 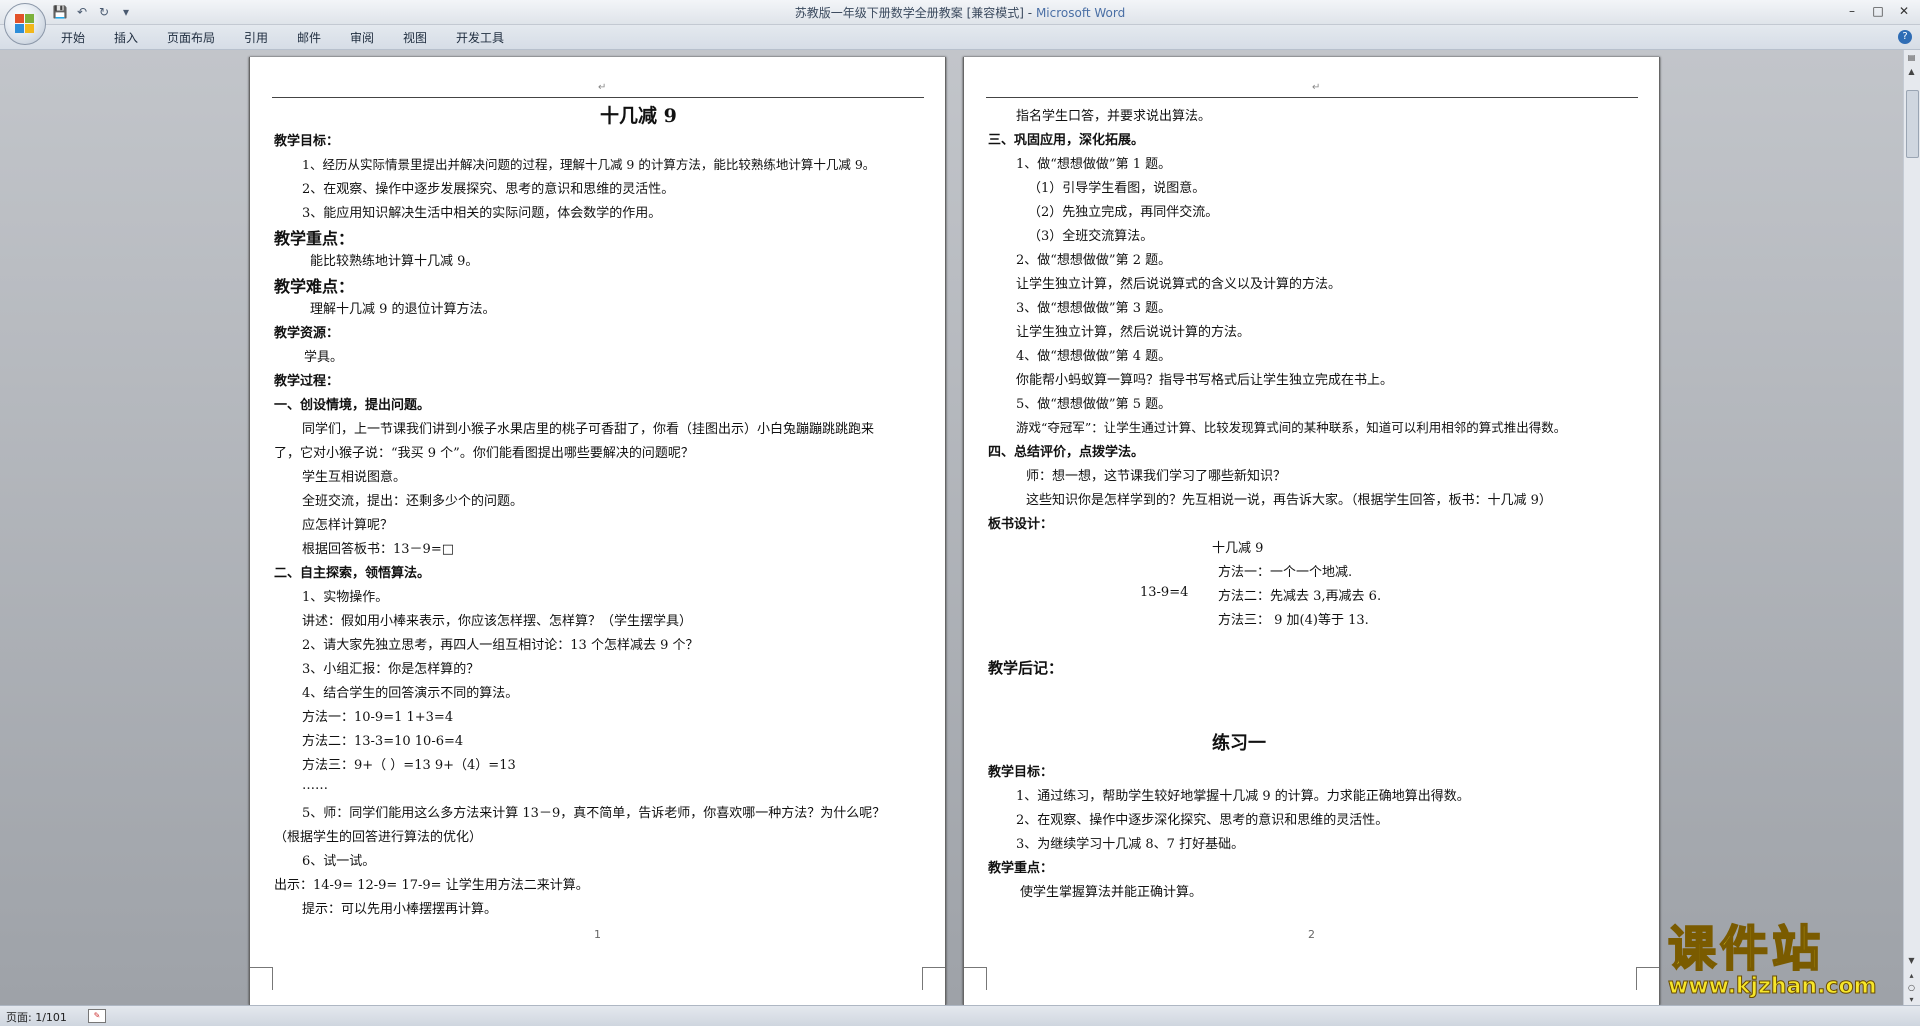 I want to click on text-line: 指名学生口答，并要求说出算法。, so click(x=1114, y=116).